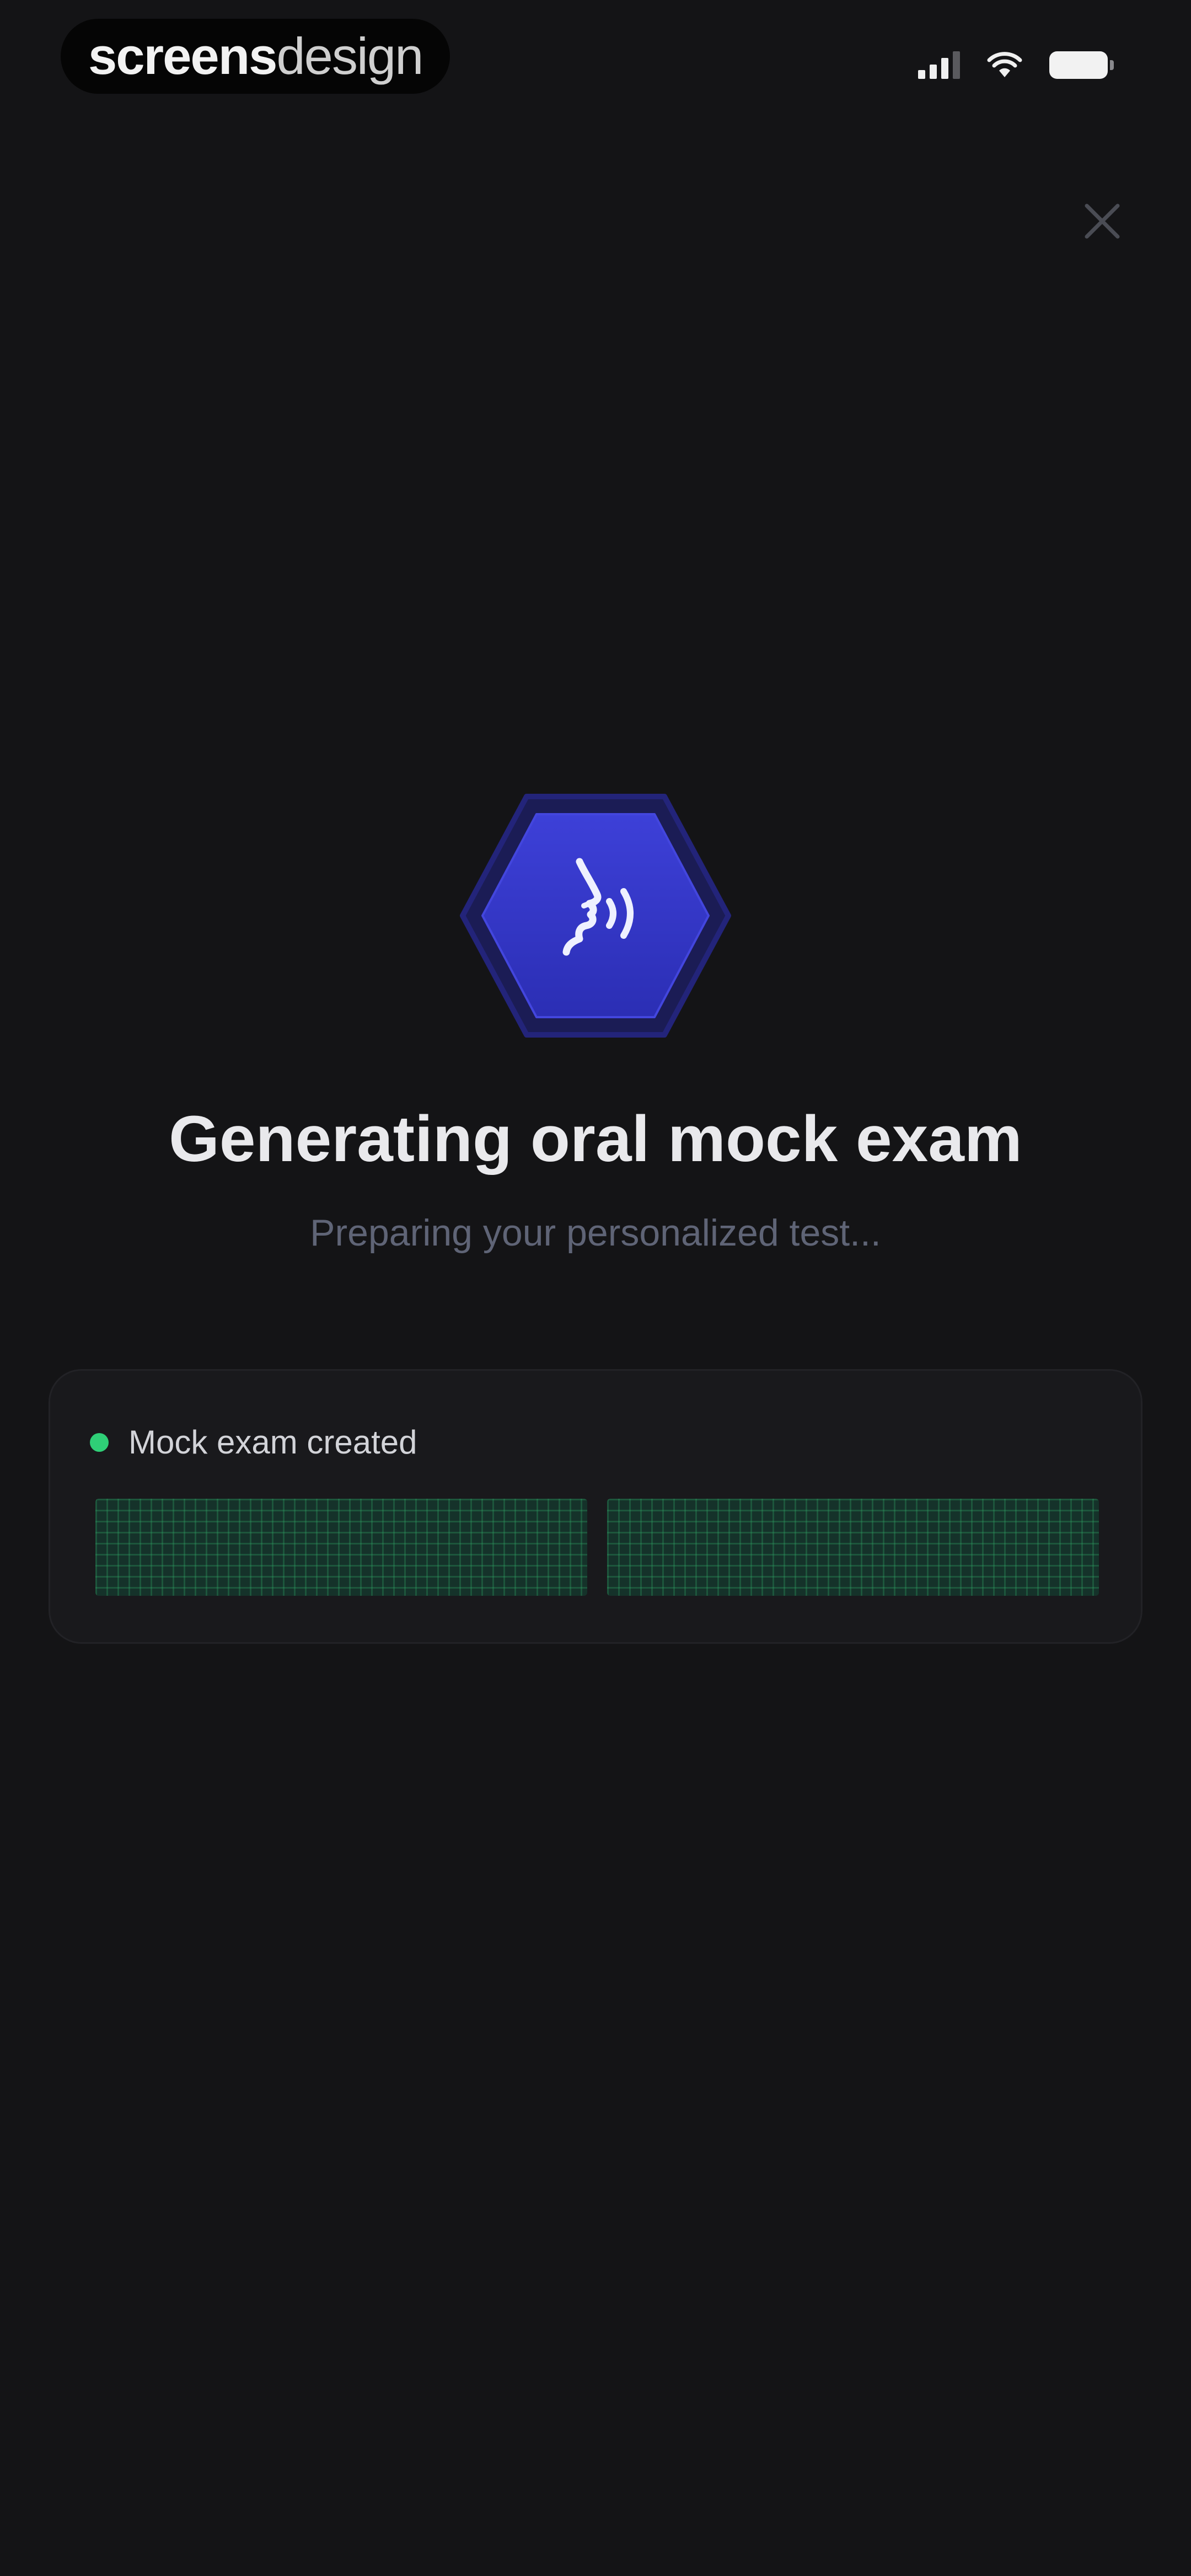 This screenshot has height=2576, width=1191. I want to click on watermark-light-text: design, so click(350, 56).